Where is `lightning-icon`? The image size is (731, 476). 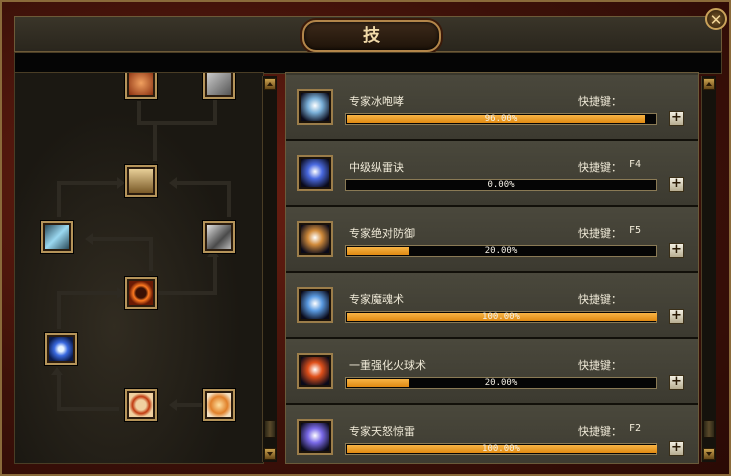
lightning-icon is located at coordinates (315, 437).